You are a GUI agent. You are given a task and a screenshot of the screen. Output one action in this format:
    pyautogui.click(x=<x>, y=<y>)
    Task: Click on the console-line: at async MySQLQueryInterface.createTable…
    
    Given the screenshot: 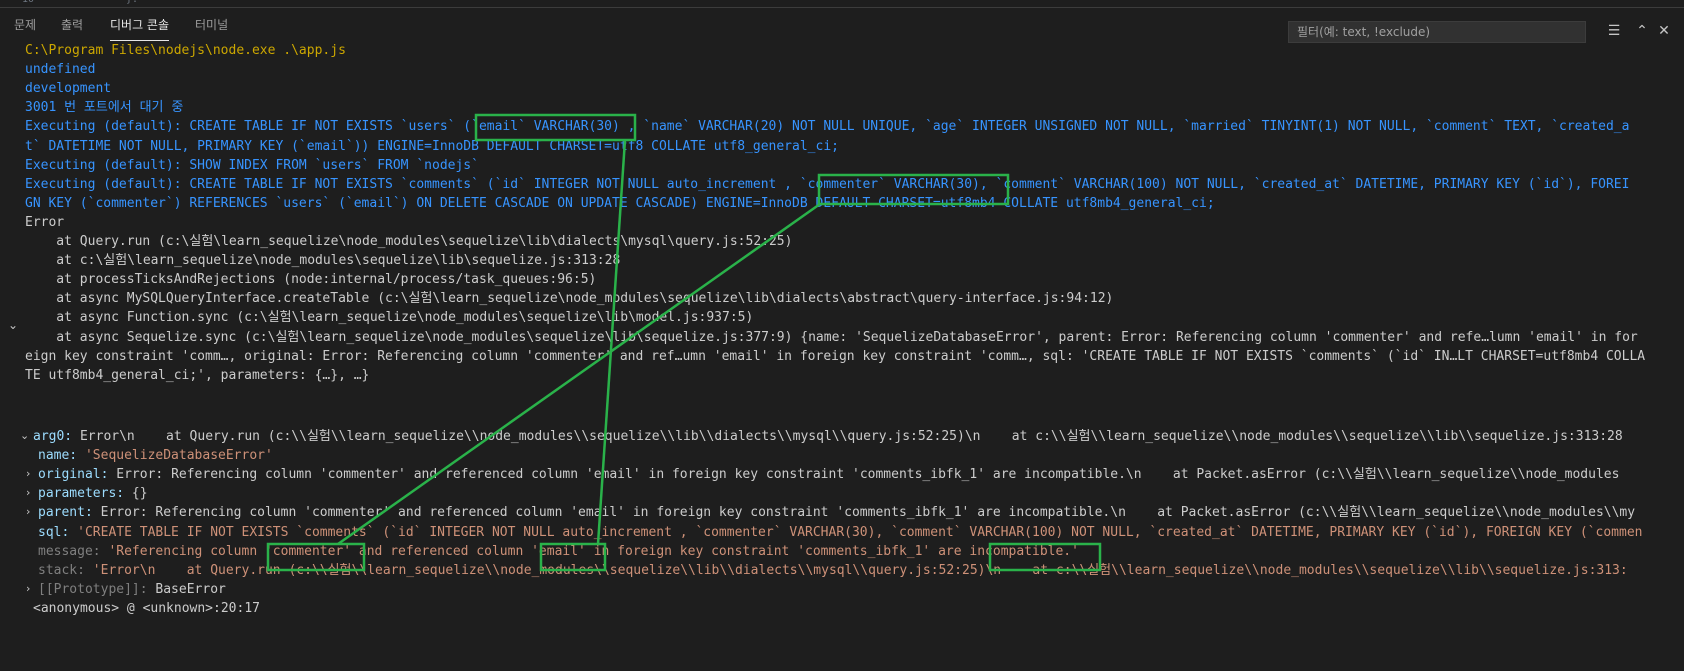 What is the action you would take?
    pyautogui.click(x=569, y=299)
    